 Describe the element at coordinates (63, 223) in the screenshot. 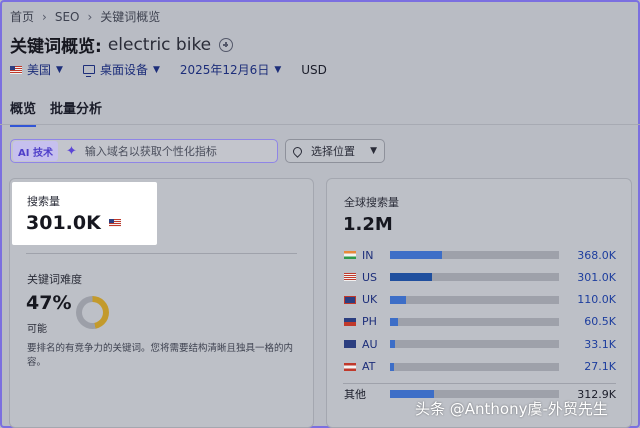

I see `search-volume-number: 301.0K` at that location.